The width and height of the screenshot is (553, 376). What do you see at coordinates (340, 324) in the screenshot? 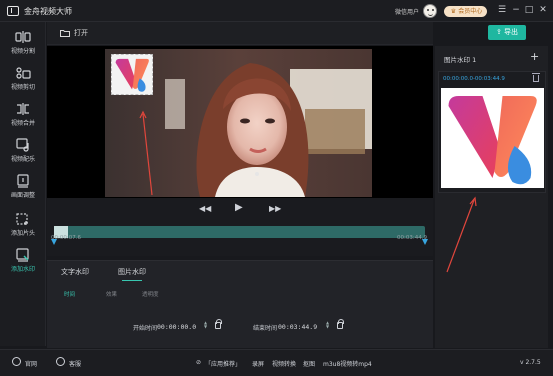
I see `end-lock-icon` at bounding box center [340, 324].